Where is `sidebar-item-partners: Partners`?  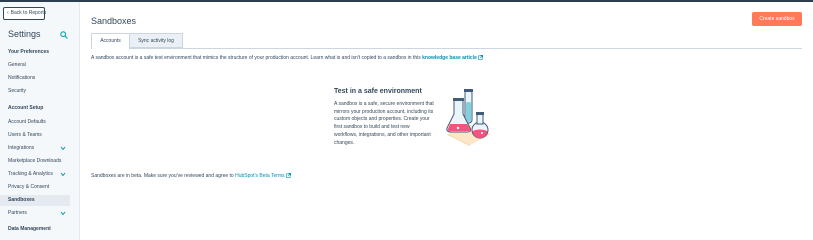 sidebar-item-partners: Partners is located at coordinates (35, 213).